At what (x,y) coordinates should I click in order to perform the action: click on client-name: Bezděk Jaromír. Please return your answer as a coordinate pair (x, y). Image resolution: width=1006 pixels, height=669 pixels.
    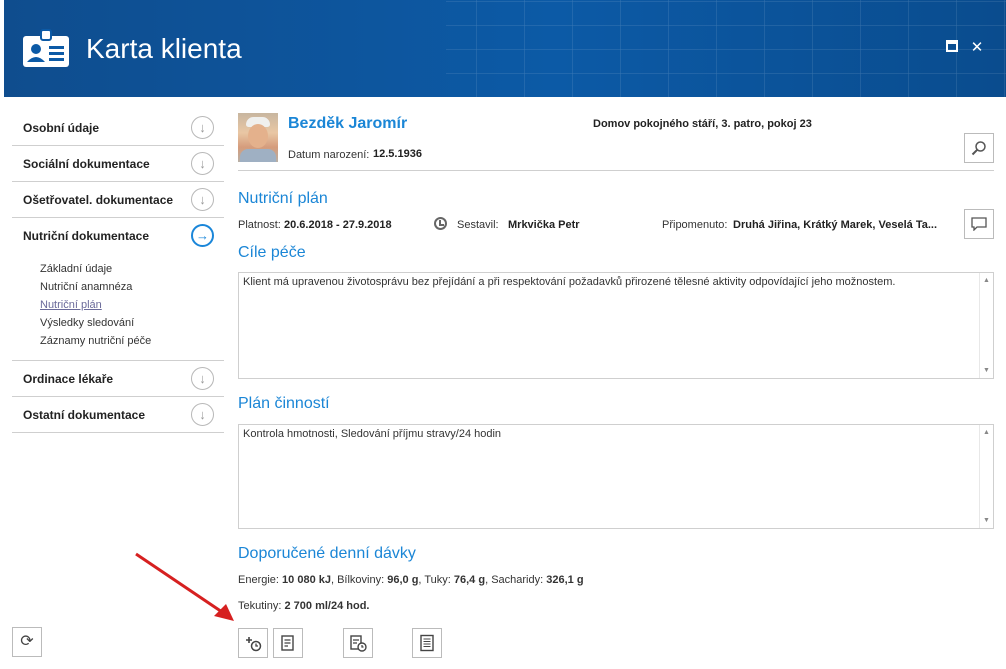
    Looking at the image, I should click on (348, 123).